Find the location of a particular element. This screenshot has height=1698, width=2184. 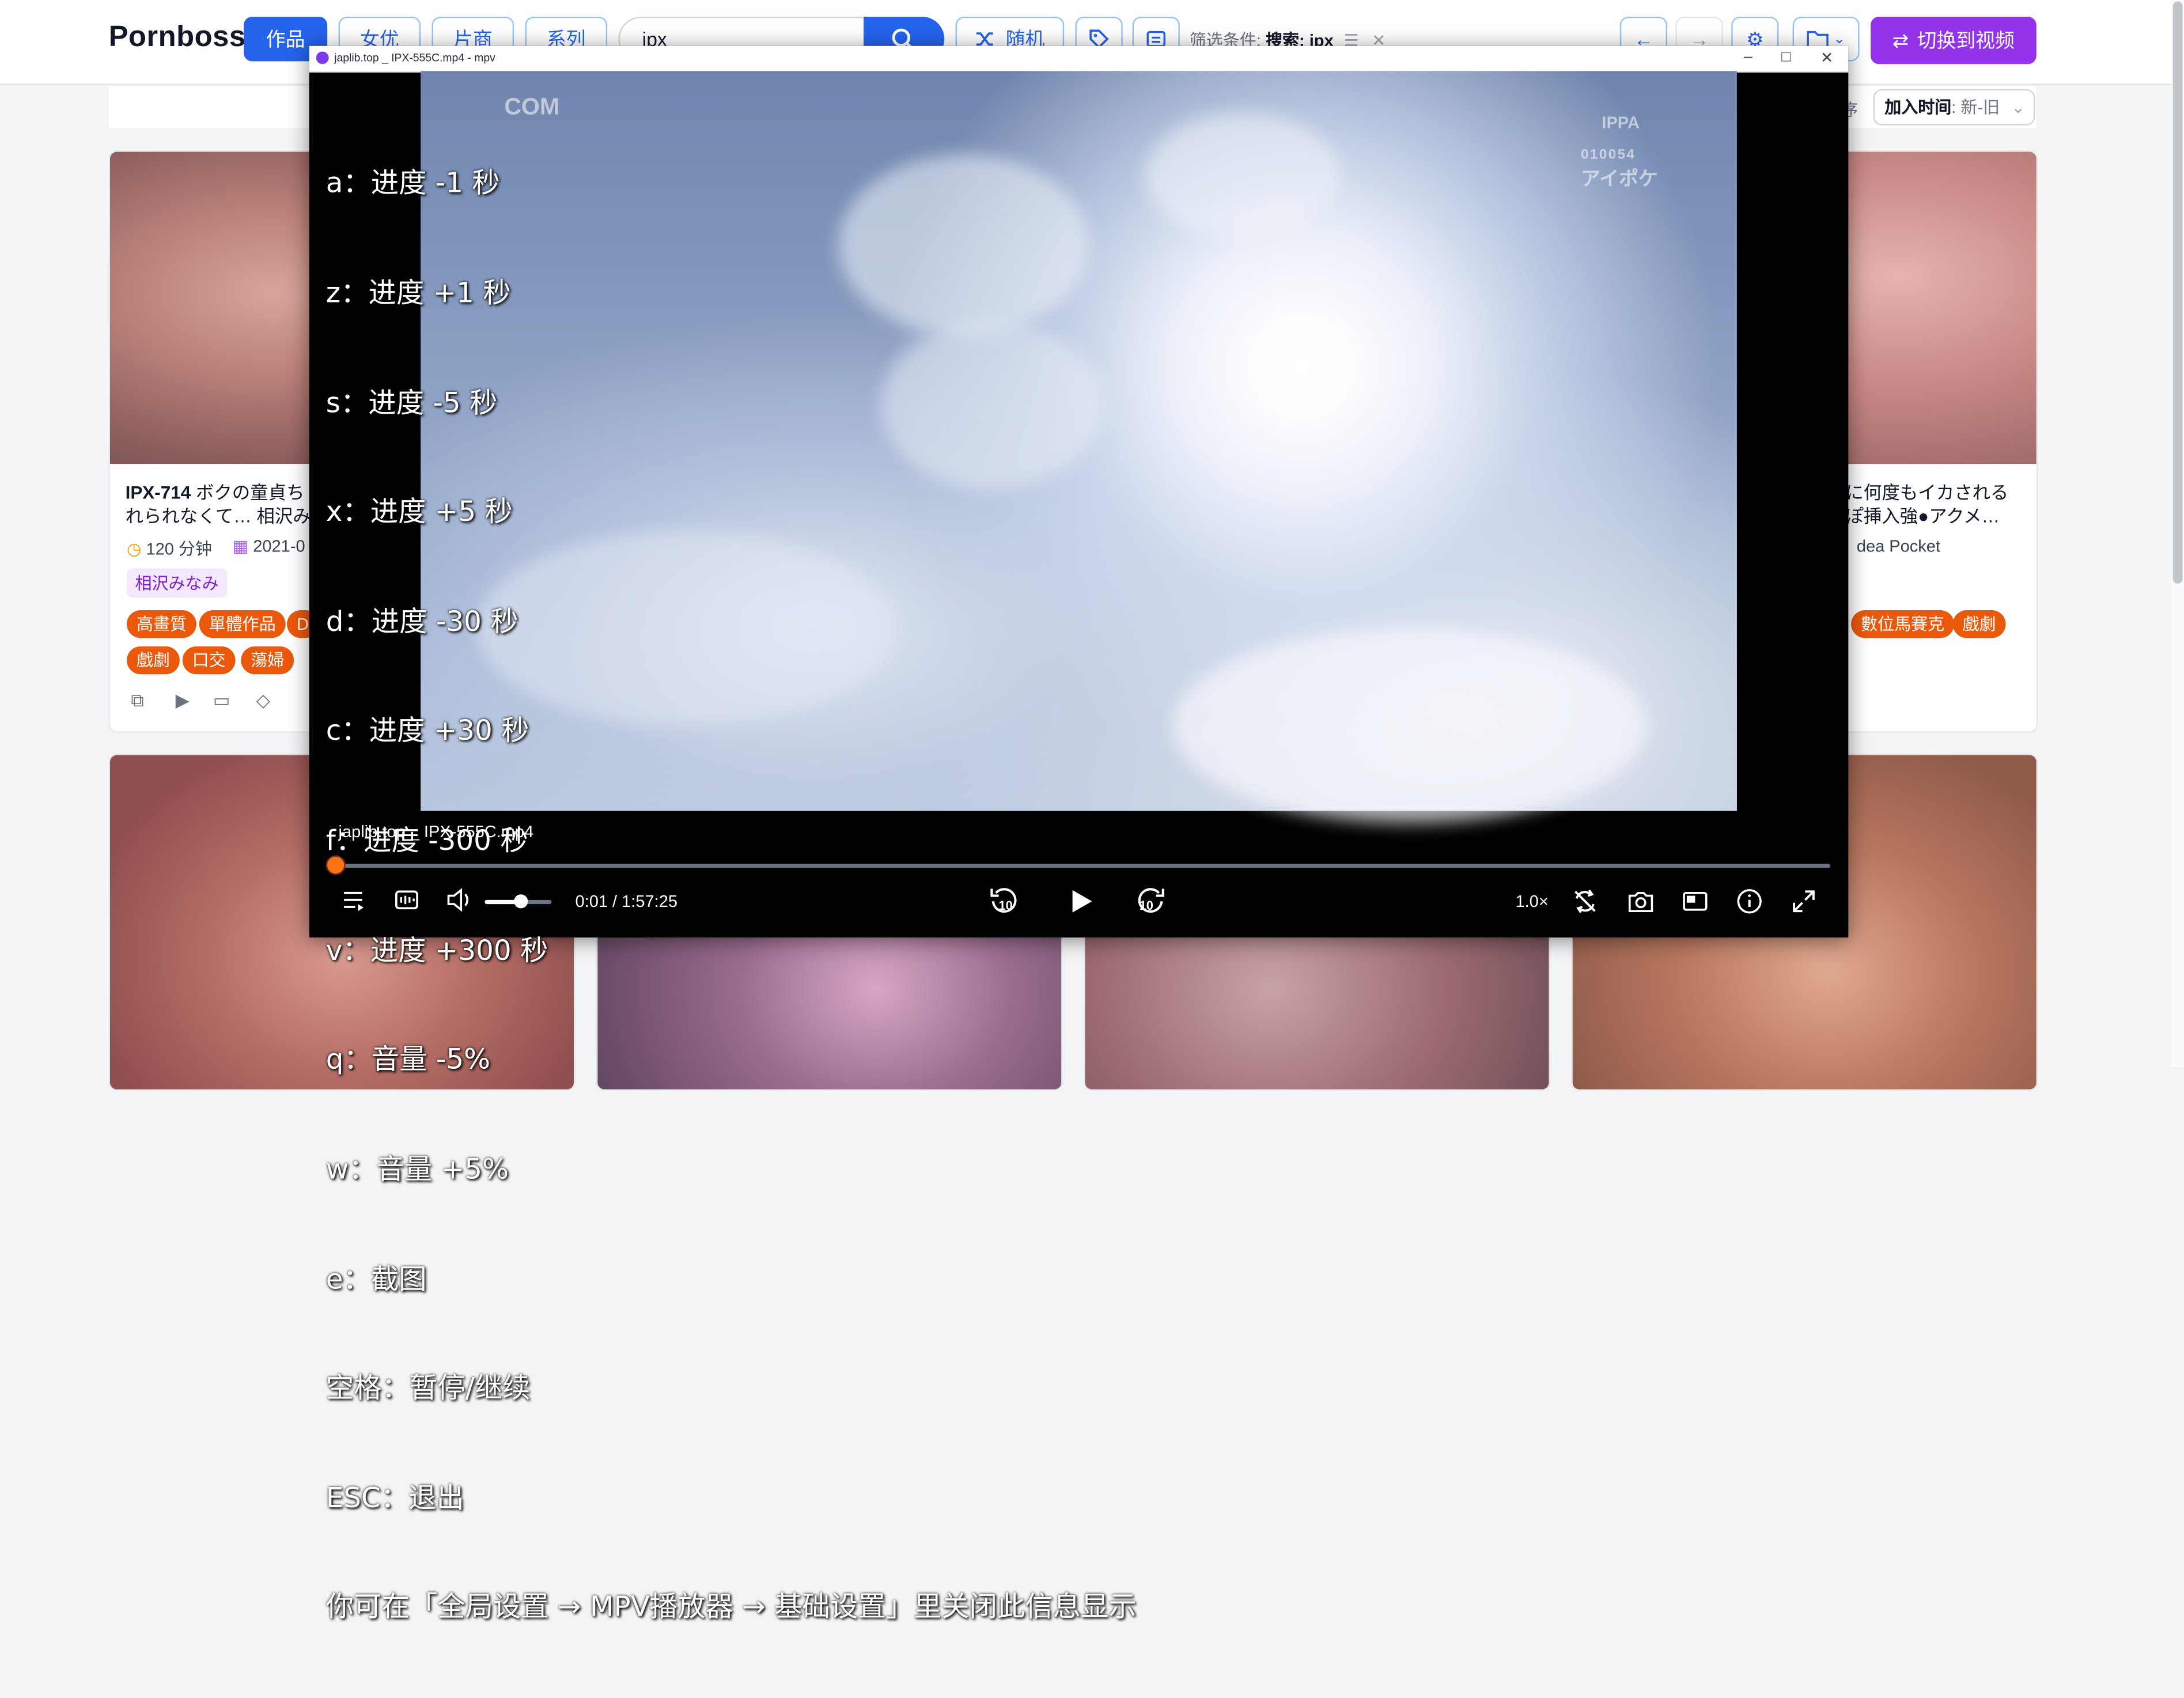

card-date: ▦ 2021-0 is located at coordinates (269, 546).